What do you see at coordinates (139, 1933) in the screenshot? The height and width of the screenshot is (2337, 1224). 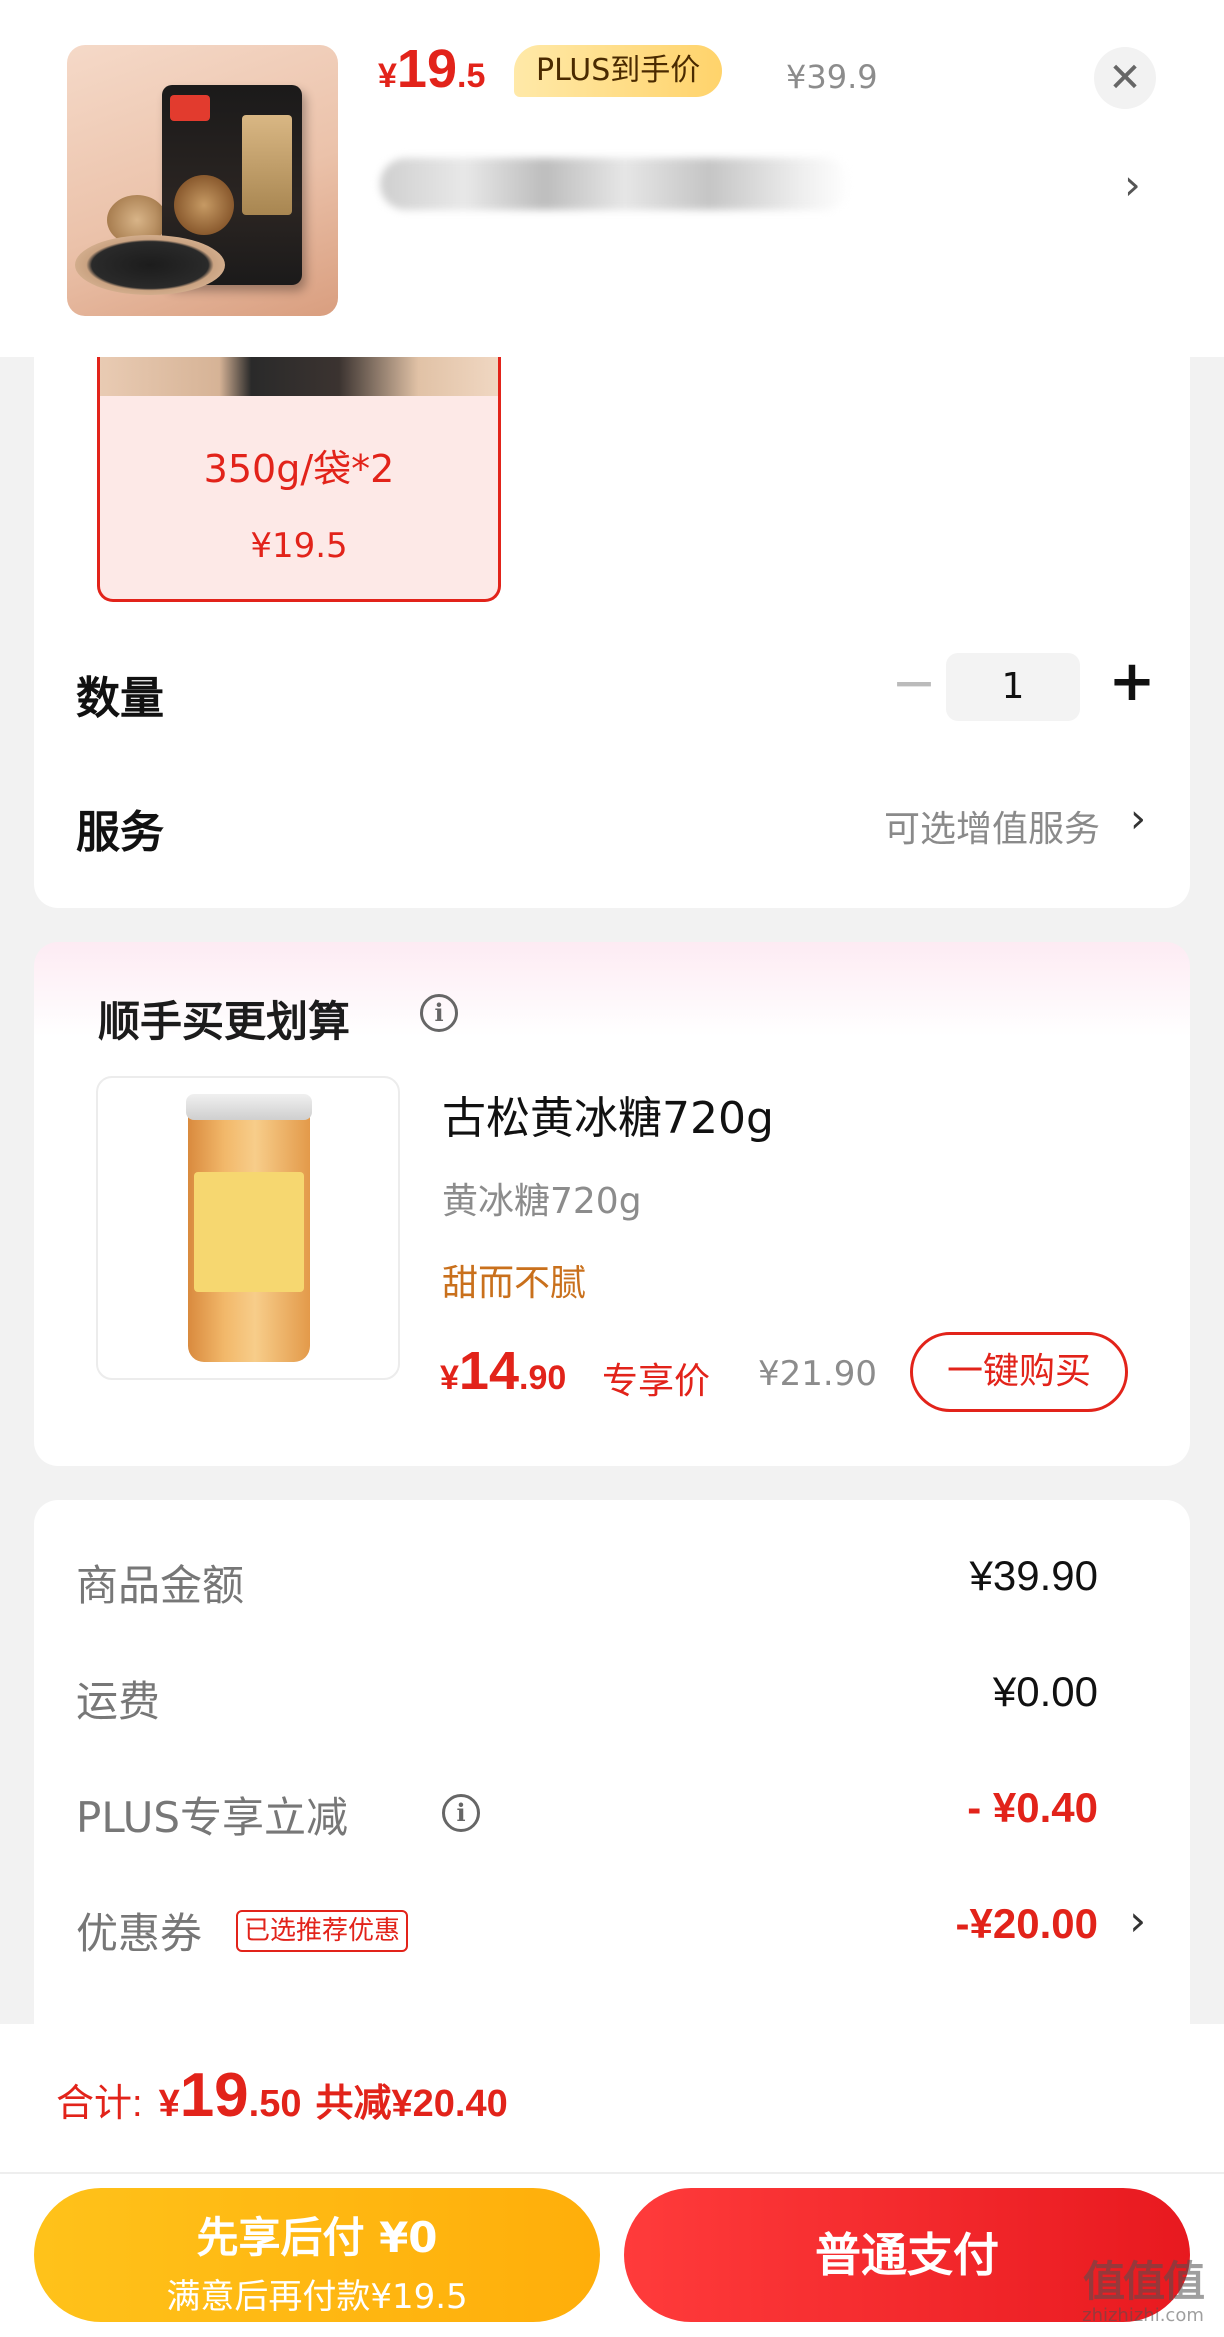 I see `coupon-label: 优惠券` at bounding box center [139, 1933].